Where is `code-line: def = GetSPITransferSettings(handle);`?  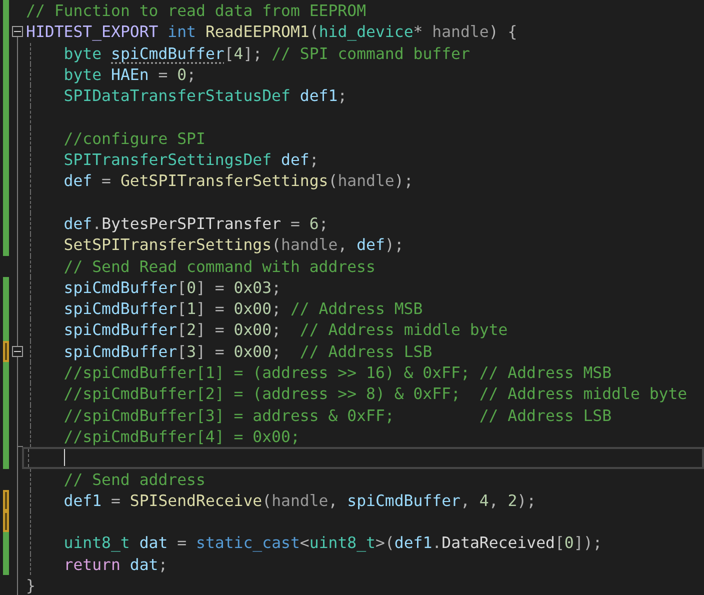 code-line: def = GetSPITransferSettings(handle); is located at coordinates (239, 180).